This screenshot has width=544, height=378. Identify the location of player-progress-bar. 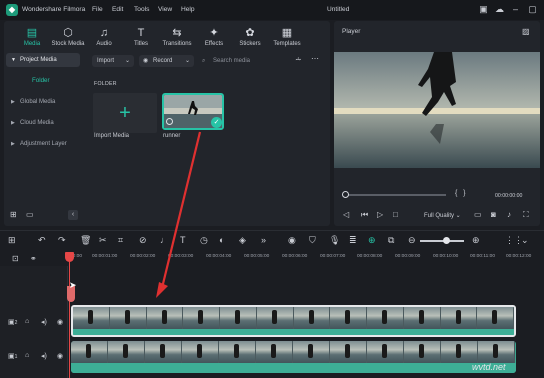
(396, 195).